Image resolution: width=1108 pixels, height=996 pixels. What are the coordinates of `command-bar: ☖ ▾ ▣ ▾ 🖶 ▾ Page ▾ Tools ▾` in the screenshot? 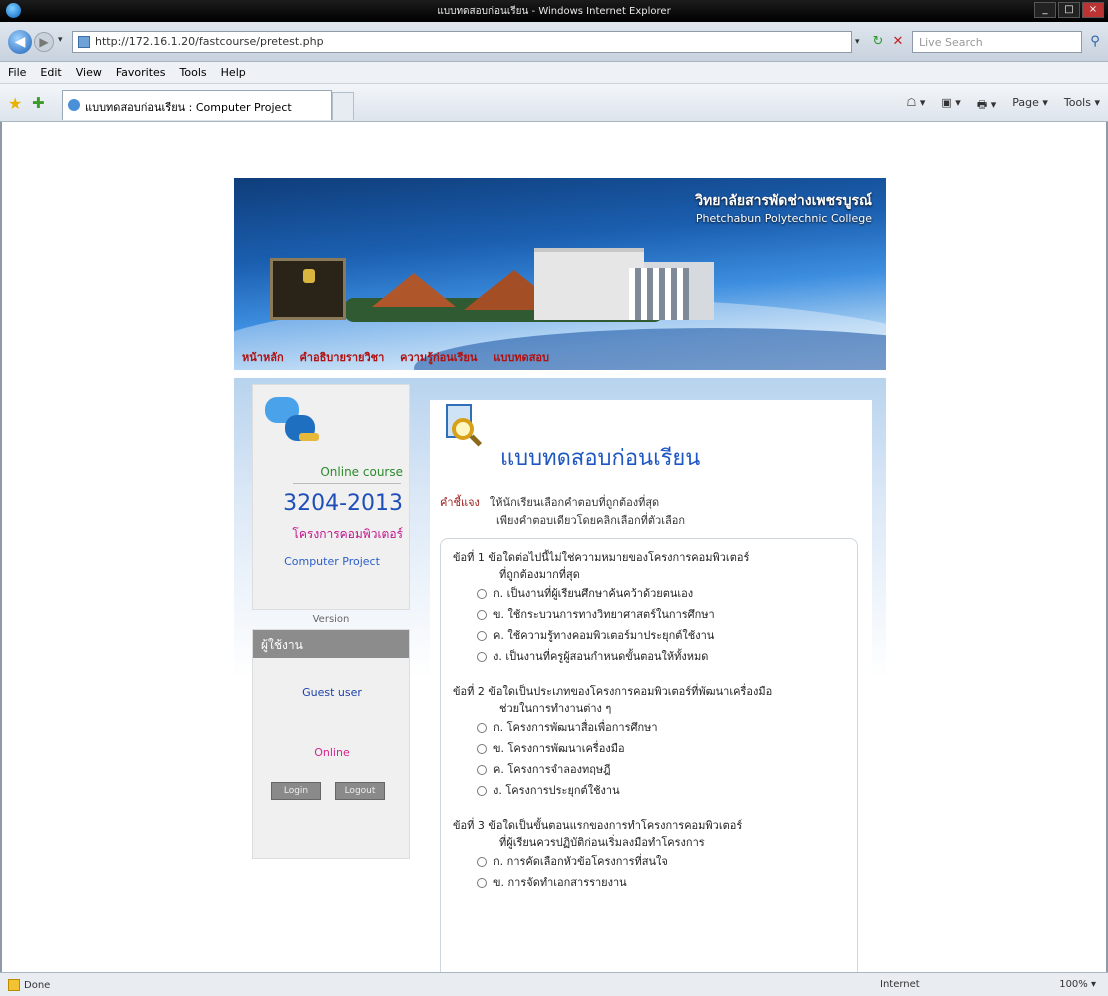 It's located at (1004, 105).